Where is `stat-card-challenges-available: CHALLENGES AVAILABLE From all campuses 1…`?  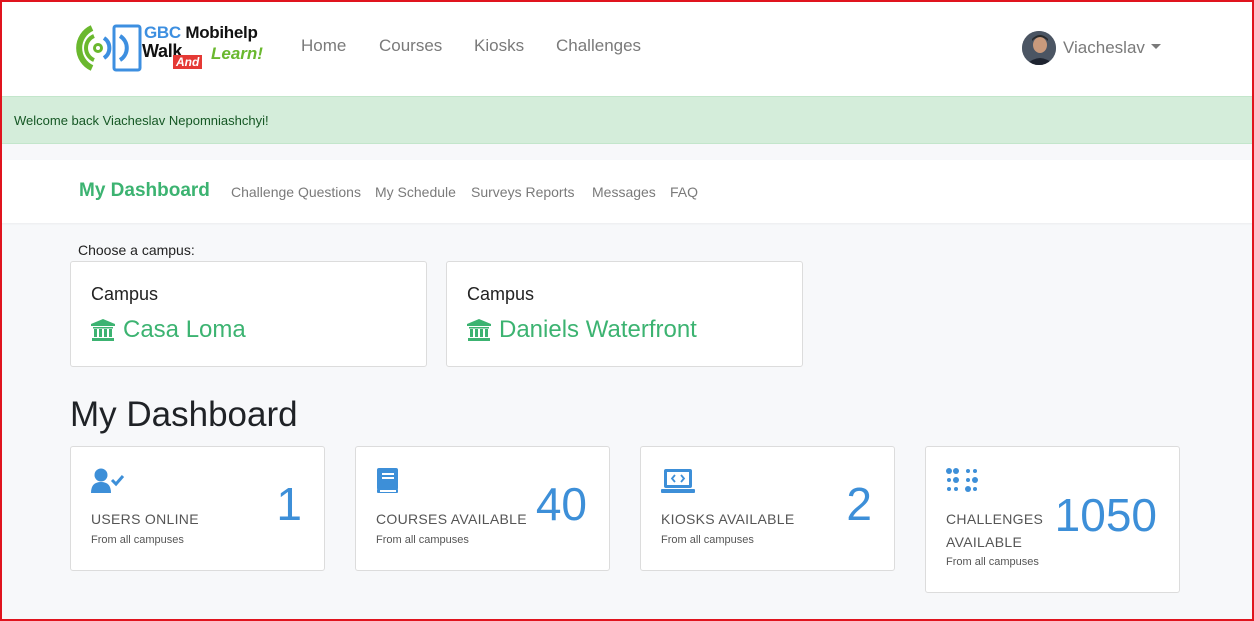 stat-card-challenges-available: CHALLENGES AVAILABLE From all campuses 1… is located at coordinates (1052, 519).